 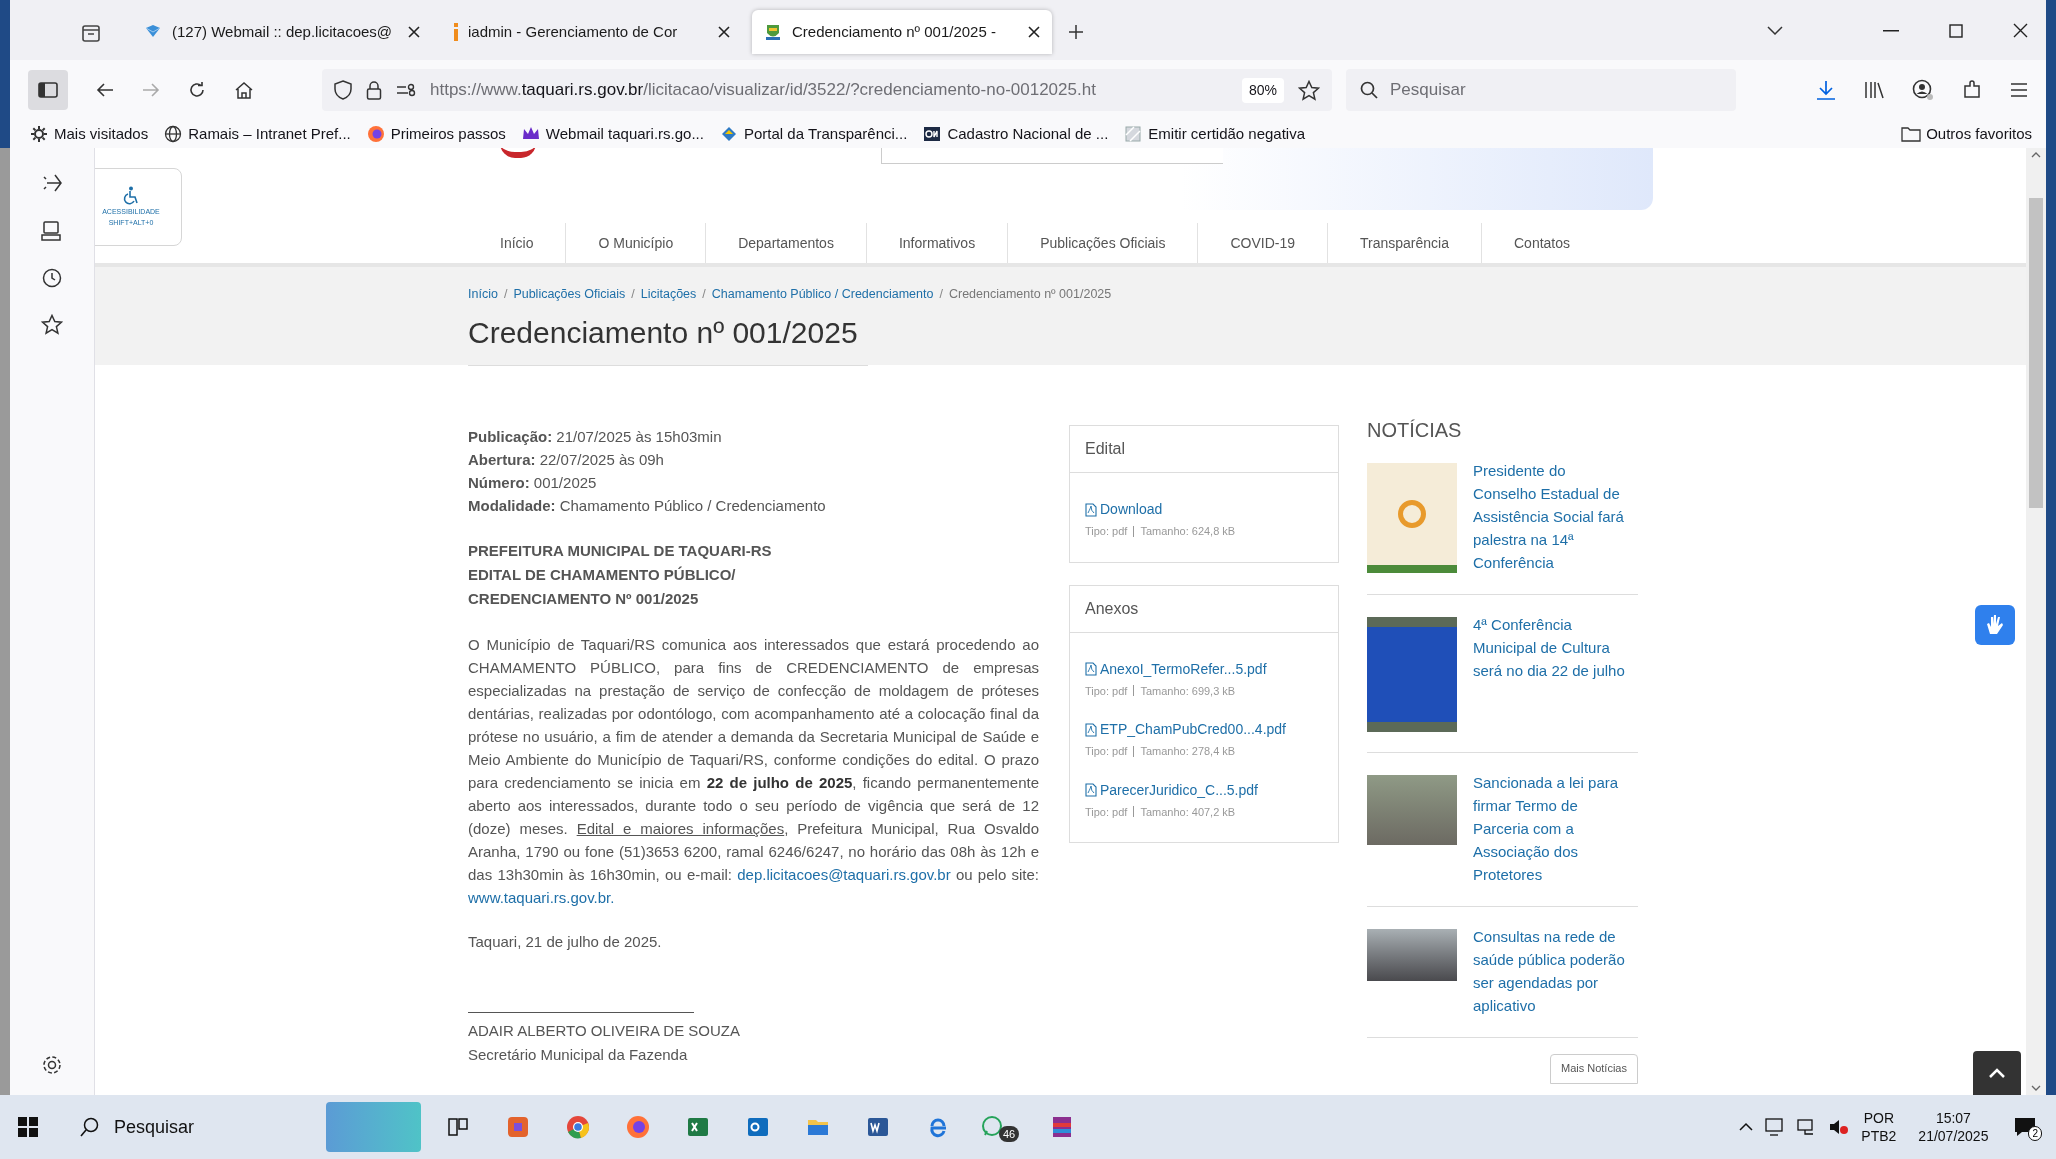 What do you see at coordinates (1956, 31) in the screenshot?
I see `maximize-icon` at bounding box center [1956, 31].